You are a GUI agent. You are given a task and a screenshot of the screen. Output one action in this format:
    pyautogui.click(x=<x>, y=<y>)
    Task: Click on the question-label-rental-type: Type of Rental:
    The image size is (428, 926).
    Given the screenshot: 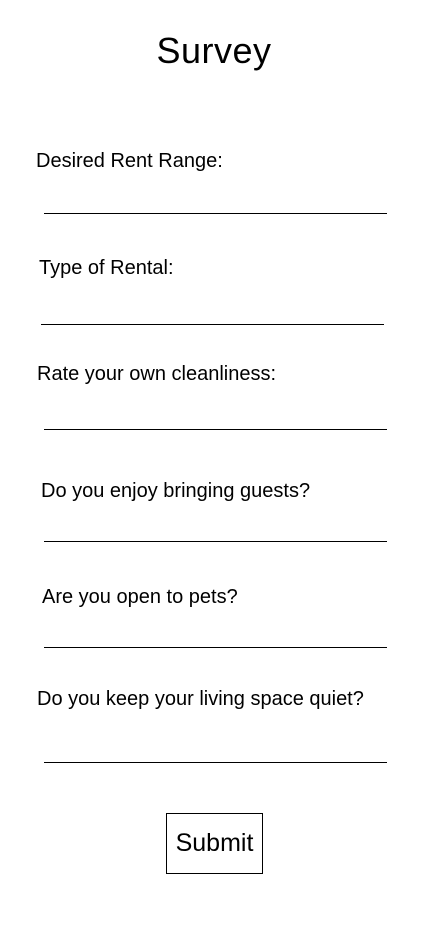 What is the action you would take?
    pyautogui.click(x=106, y=268)
    